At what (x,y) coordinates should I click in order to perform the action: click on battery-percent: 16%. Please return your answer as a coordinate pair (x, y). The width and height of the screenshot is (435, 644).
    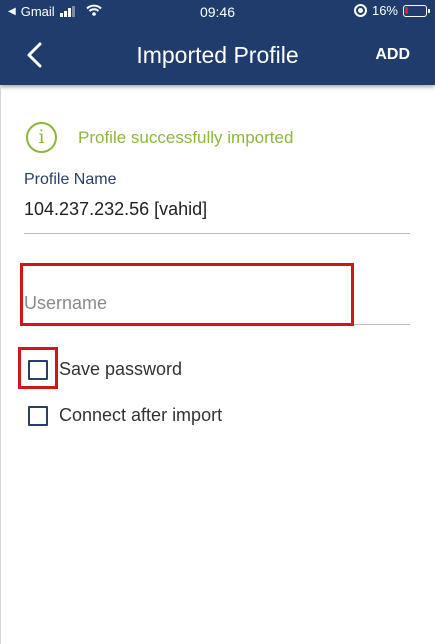
    Looking at the image, I should click on (384, 10).